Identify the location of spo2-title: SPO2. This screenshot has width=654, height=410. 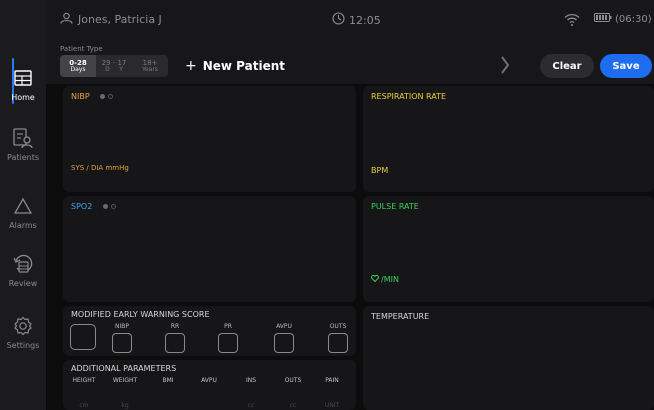
(93, 206).